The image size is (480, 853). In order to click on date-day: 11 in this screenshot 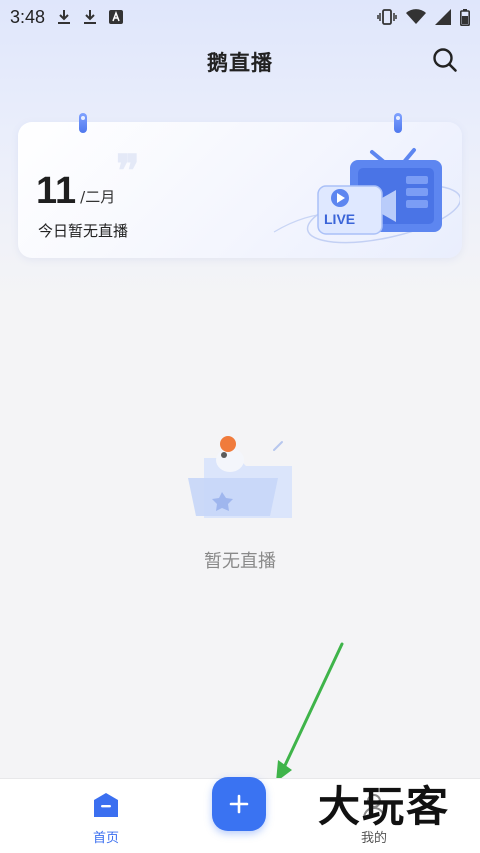, I will do `click(56, 191)`.